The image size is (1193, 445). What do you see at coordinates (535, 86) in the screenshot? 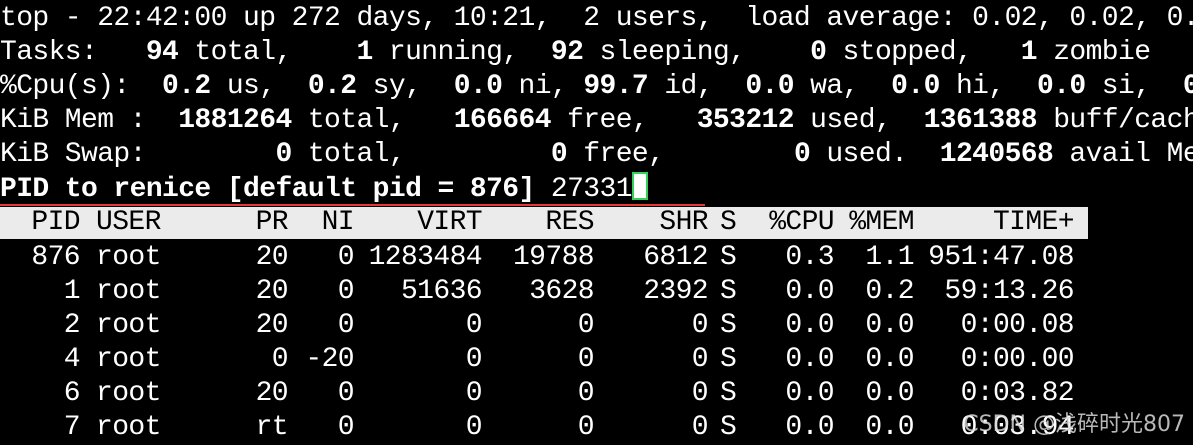
I see `cpu-ni-label: ni,` at bounding box center [535, 86].